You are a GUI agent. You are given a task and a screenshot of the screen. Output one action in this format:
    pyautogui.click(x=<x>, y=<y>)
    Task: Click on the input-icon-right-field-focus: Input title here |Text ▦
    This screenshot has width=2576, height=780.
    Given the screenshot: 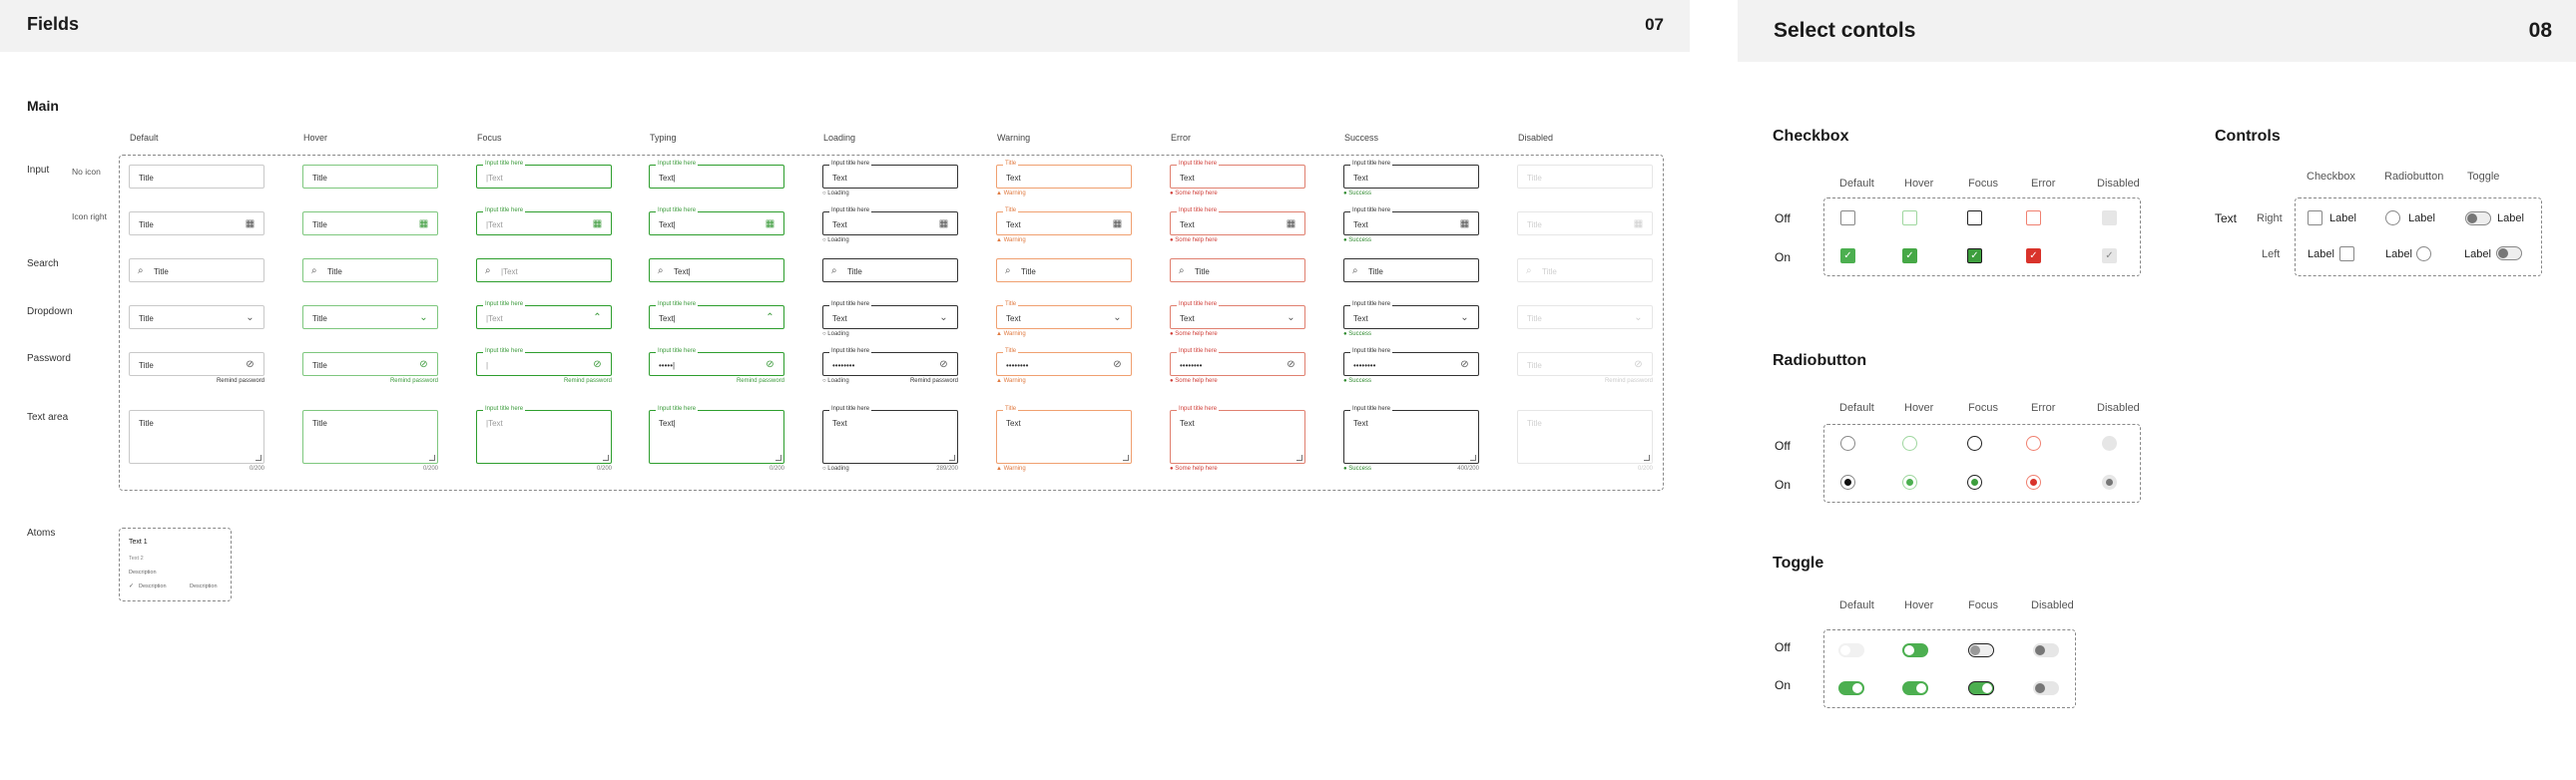 What is the action you would take?
    pyautogui.click(x=544, y=221)
    